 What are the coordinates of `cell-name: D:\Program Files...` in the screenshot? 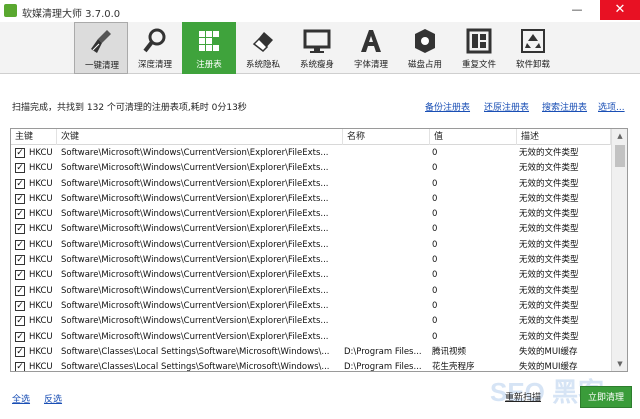 It's located at (383, 351).